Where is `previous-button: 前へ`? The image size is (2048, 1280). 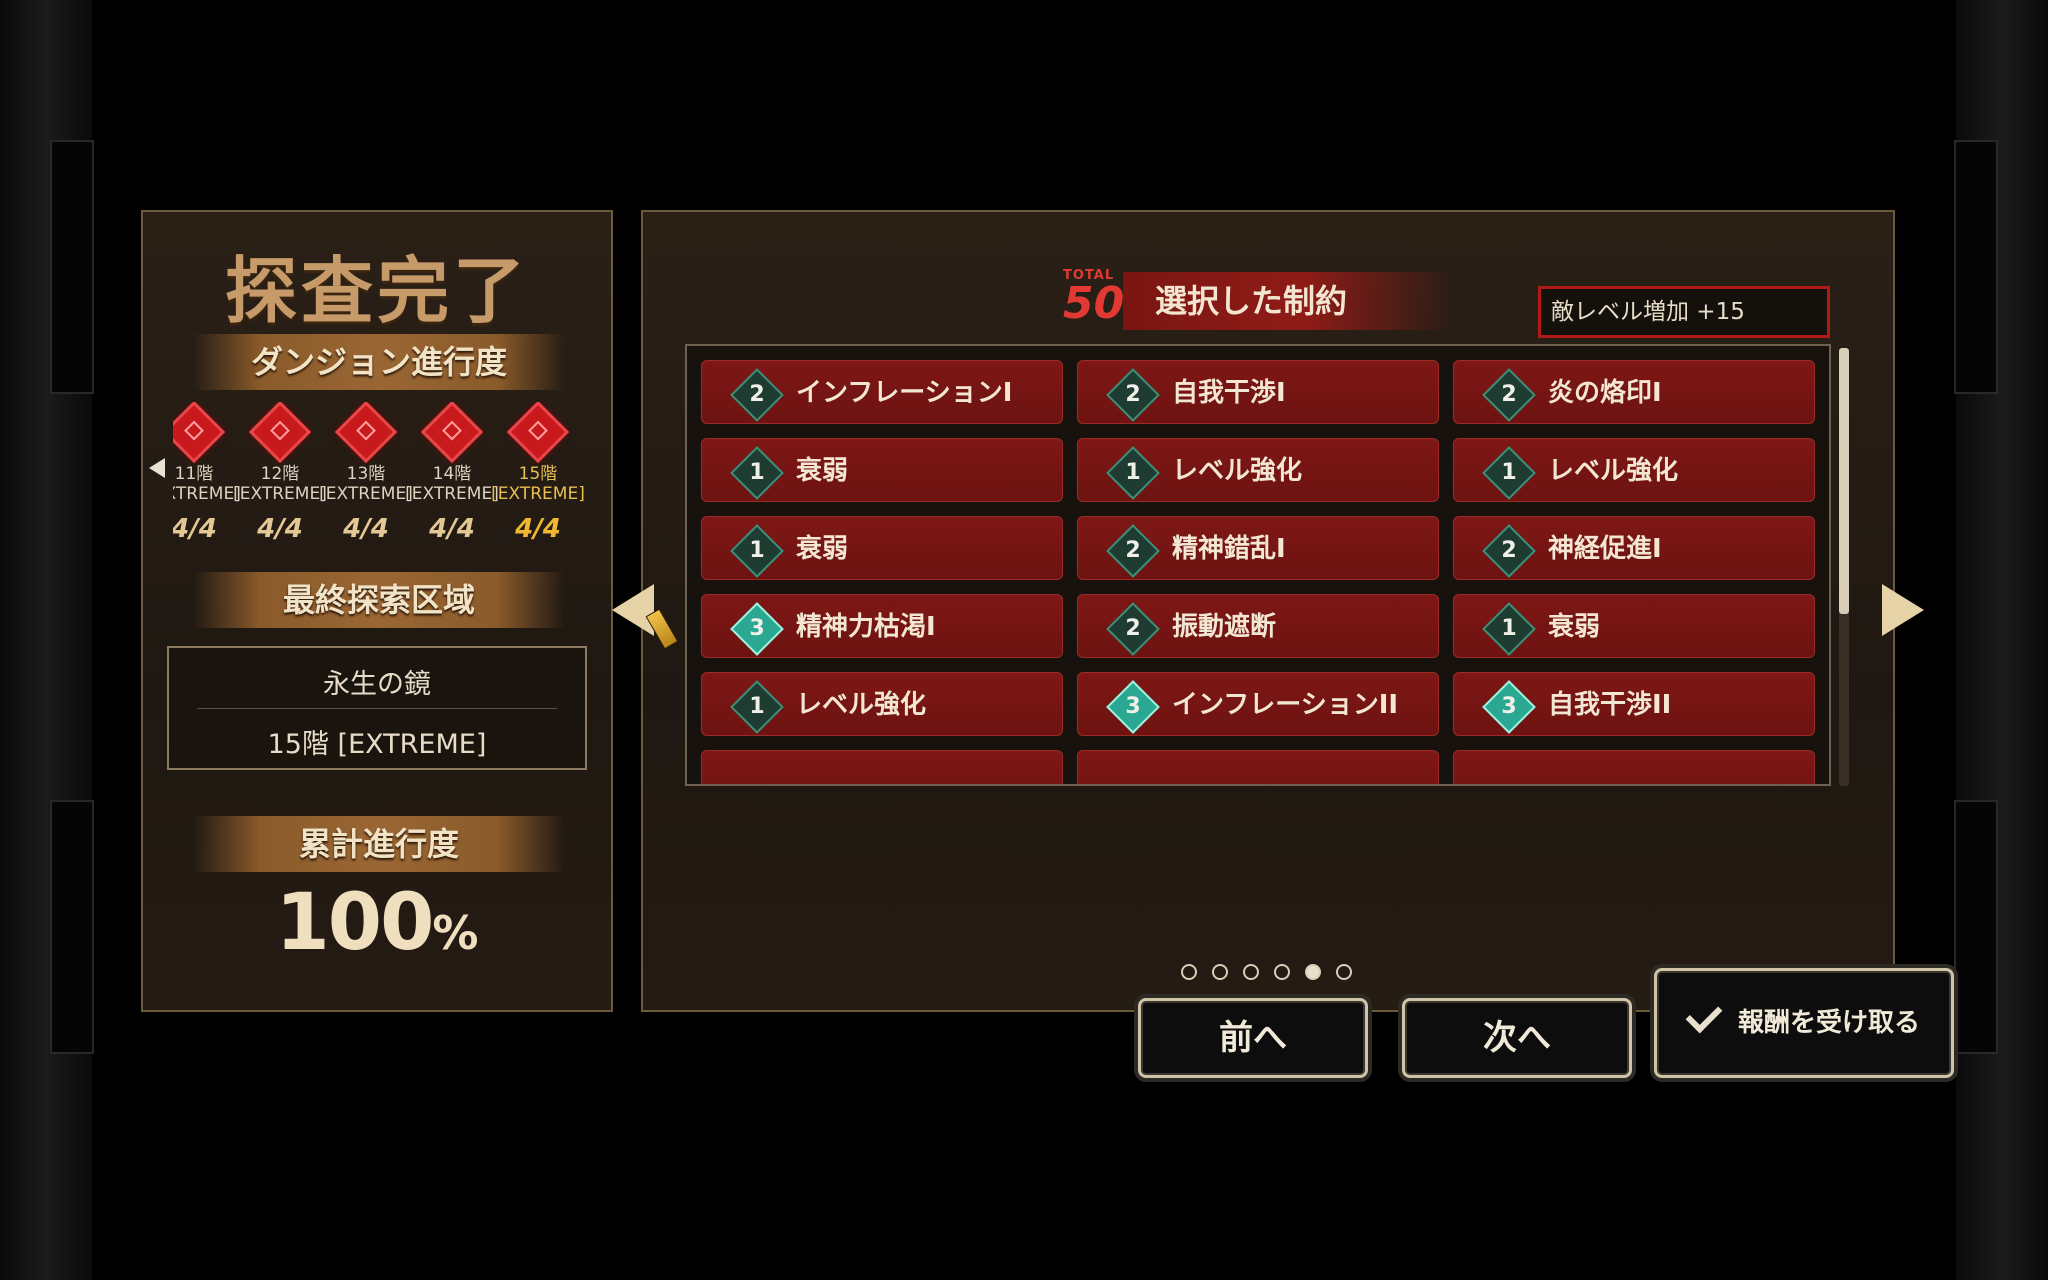 previous-button: 前へ is located at coordinates (1253, 1038).